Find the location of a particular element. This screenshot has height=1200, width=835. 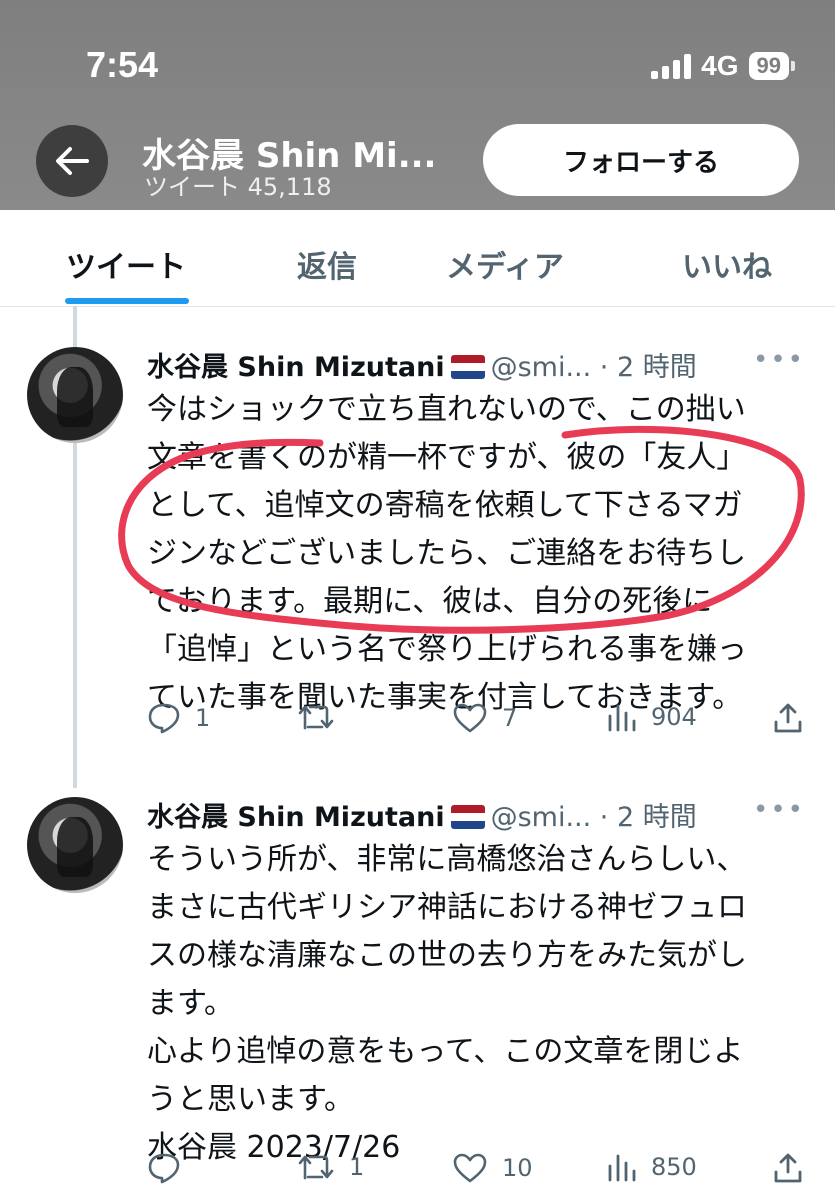

reply-count: 1 is located at coordinates (203, 718).